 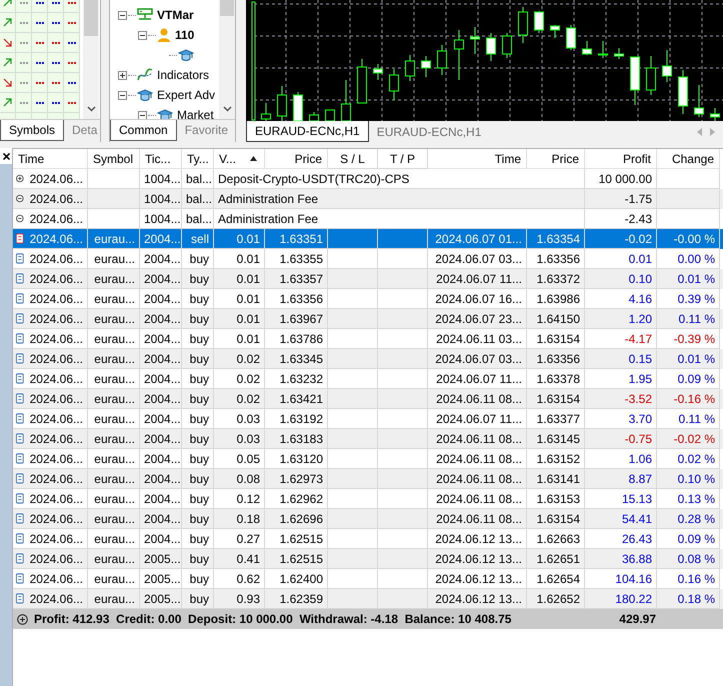 I want to click on table-row: 2024.06... eurau... 2004... buy 0.02 1.63421 2024.06.11 08... 1.63154 -3.52 -0.16 %, so click(x=368, y=399).